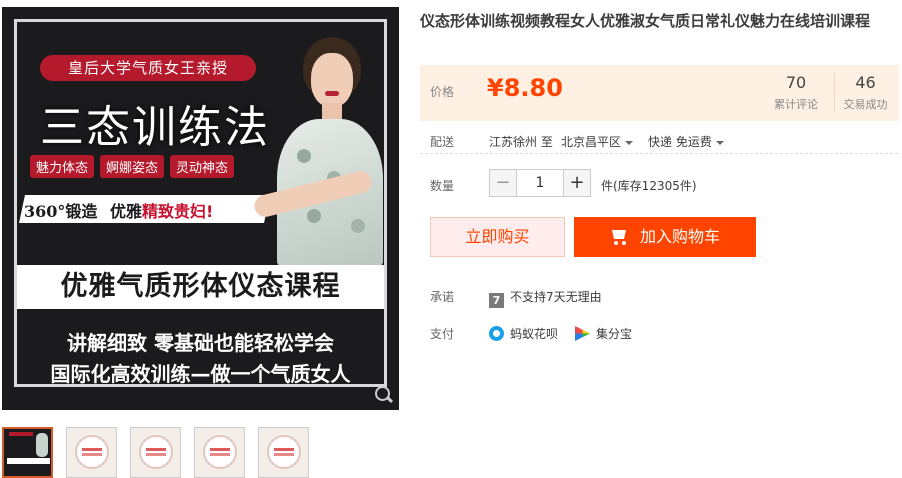 The height and width of the screenshot is (478, 902). What do you see at coordinates (384, 395) in the screenshot?
I see `magnifier-icon` at bounding box center [384, 395].